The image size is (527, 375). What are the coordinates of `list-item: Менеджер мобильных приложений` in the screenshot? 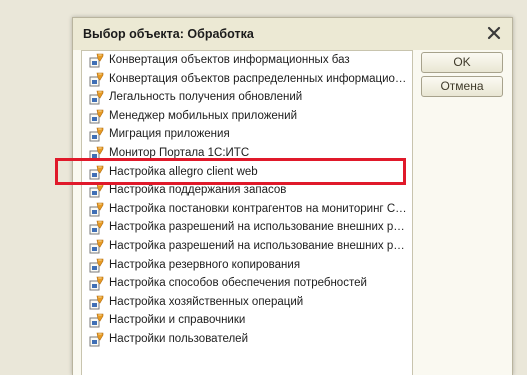 It's located at (247, 116).